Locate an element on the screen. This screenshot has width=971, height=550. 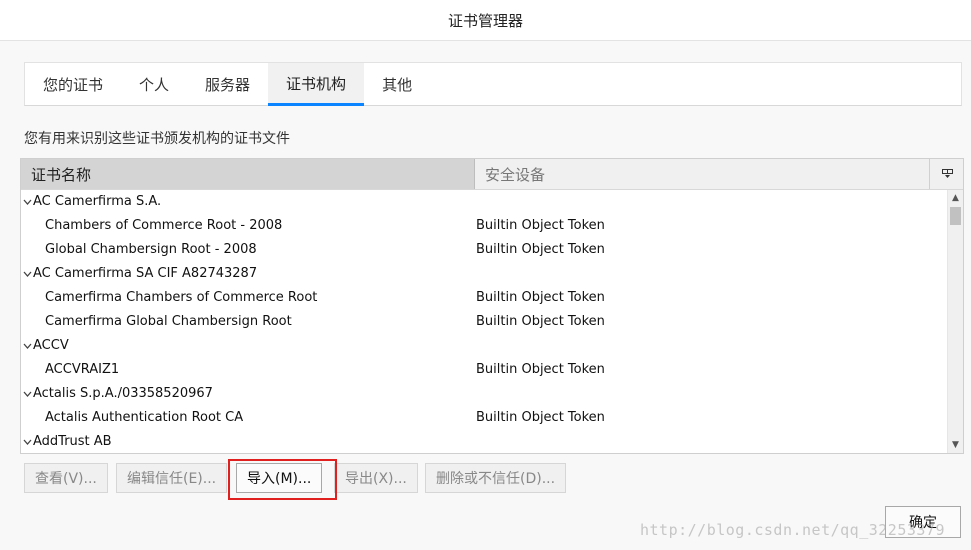
cert-name-text: Actalis Authentication Root CA is located at coordinates (144, 417).